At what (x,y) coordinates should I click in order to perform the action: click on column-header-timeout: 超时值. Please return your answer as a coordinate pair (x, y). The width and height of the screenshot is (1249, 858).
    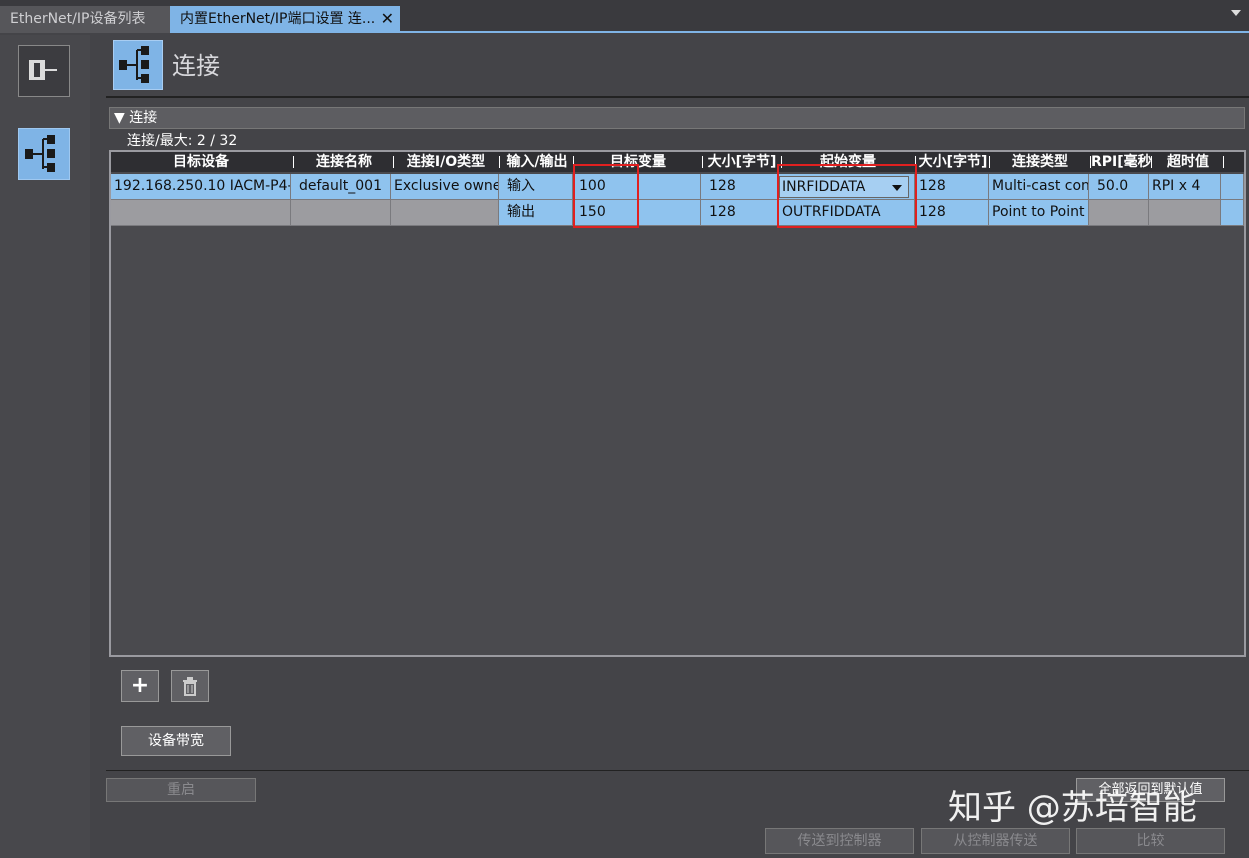
    Looking at the image, I should click on (1188, 162).